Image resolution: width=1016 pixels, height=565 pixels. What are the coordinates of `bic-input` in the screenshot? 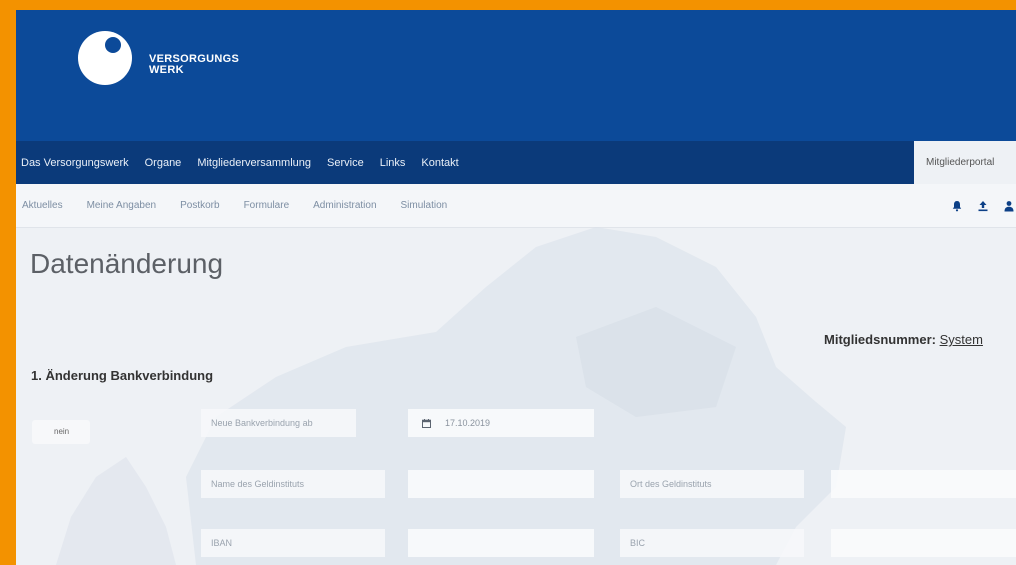 It's located at (923, 543).